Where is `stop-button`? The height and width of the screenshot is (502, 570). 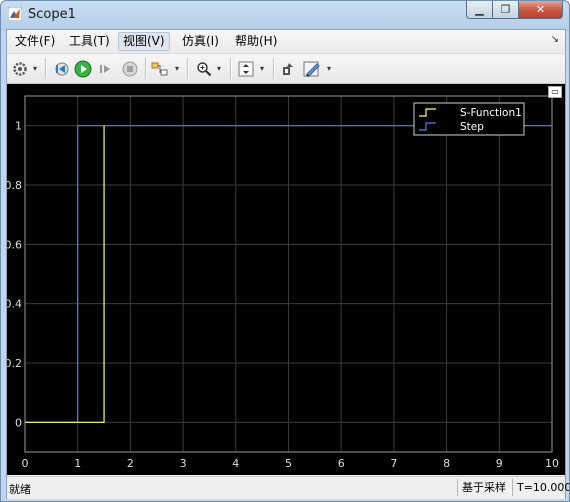 stop-button is located at coordinates (130, 69).